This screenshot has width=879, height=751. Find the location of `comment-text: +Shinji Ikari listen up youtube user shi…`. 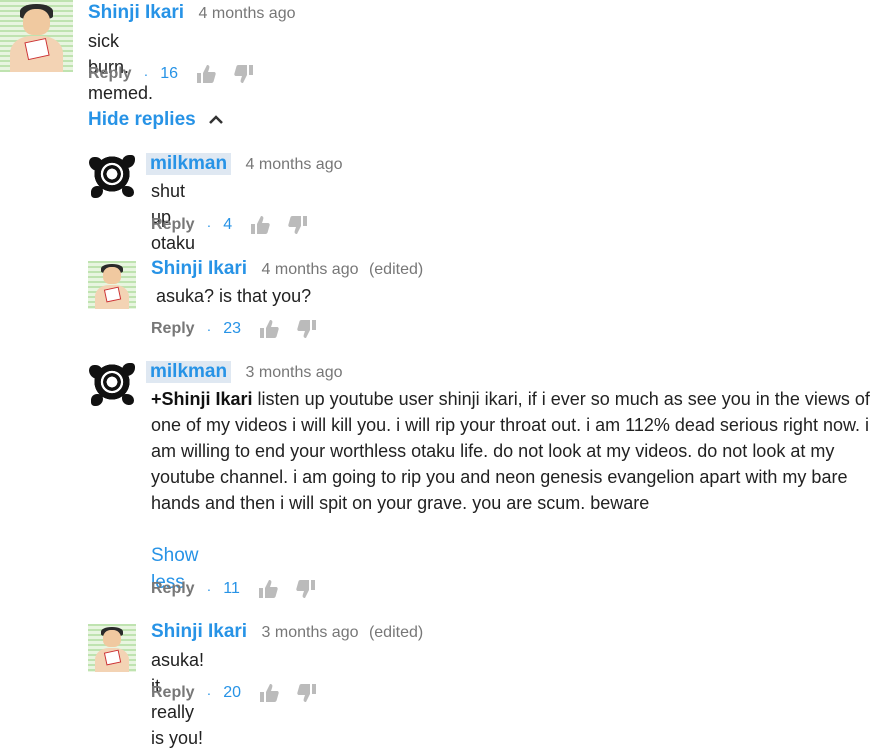

comment-text: +Shinji Ikari listen up youtube user shi… is located at coordinates (511, 451).